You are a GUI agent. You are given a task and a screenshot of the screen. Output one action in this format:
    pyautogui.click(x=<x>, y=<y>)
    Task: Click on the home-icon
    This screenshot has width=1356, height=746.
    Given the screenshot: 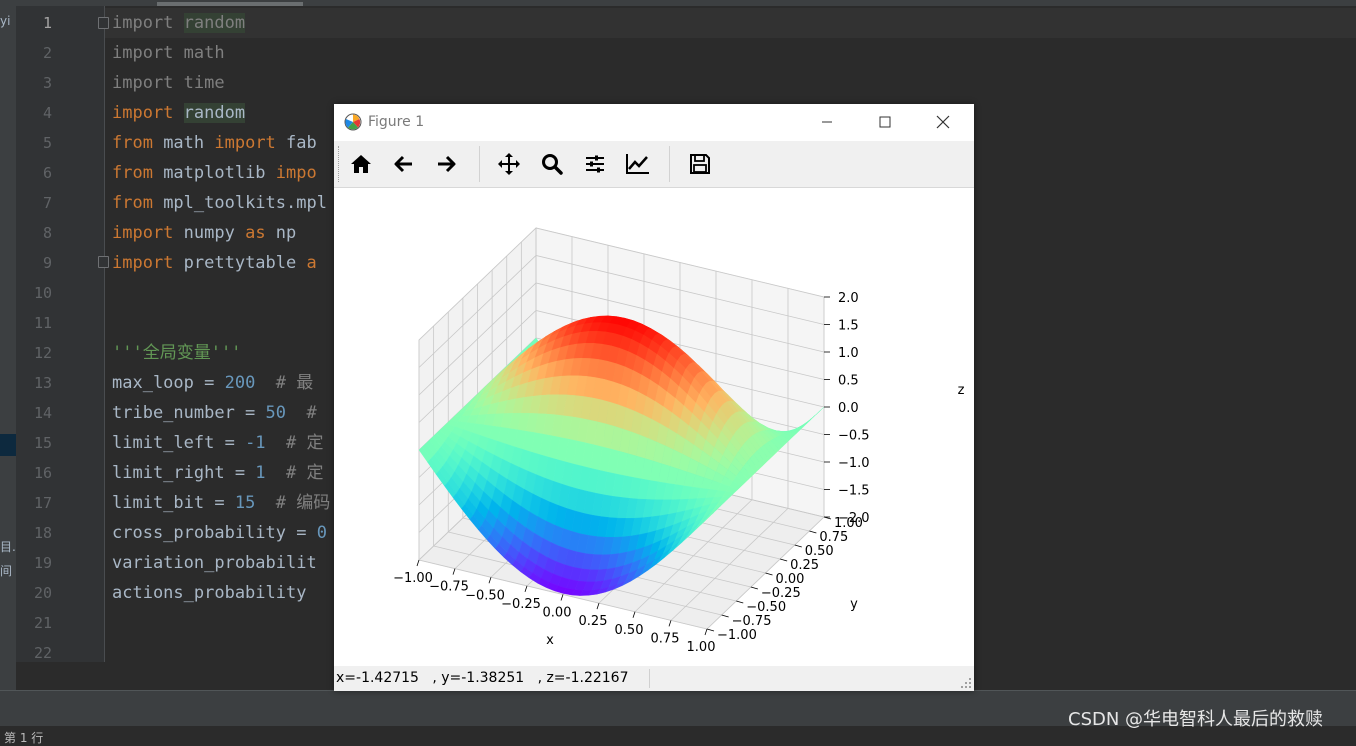 What is the action you would take?
    pyautogui.click(x=361, y=164)
    